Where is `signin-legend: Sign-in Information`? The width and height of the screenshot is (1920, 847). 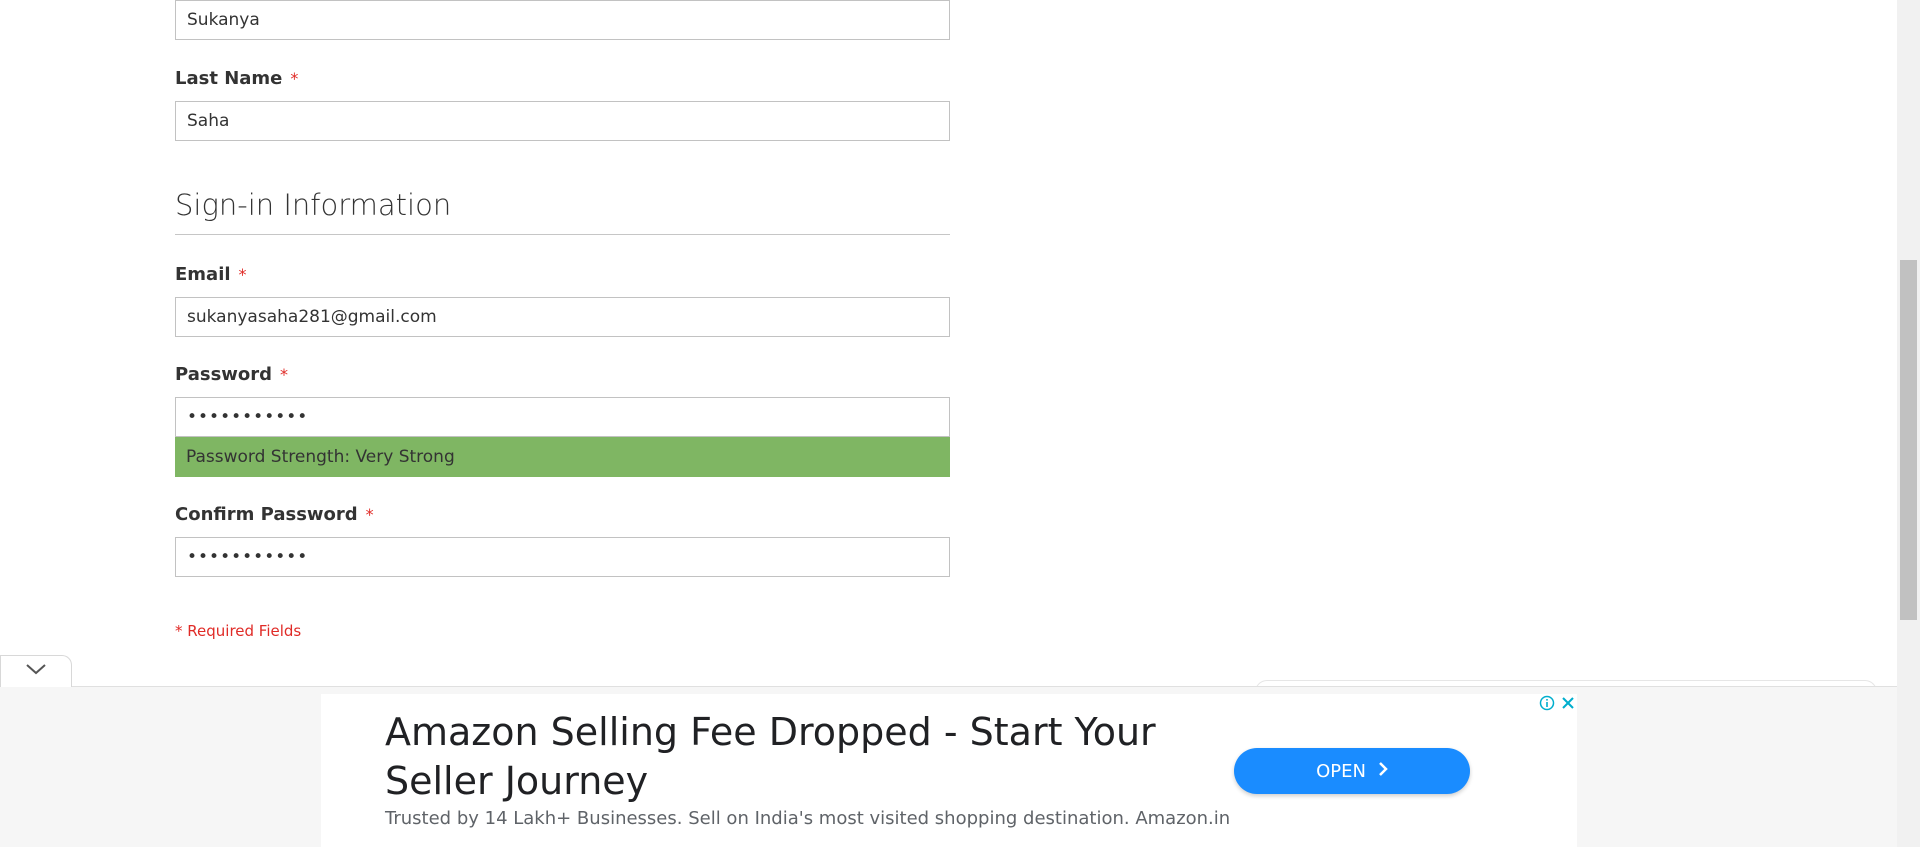
signin-legend: Sign-in Information is located at coordinates (562, 211).